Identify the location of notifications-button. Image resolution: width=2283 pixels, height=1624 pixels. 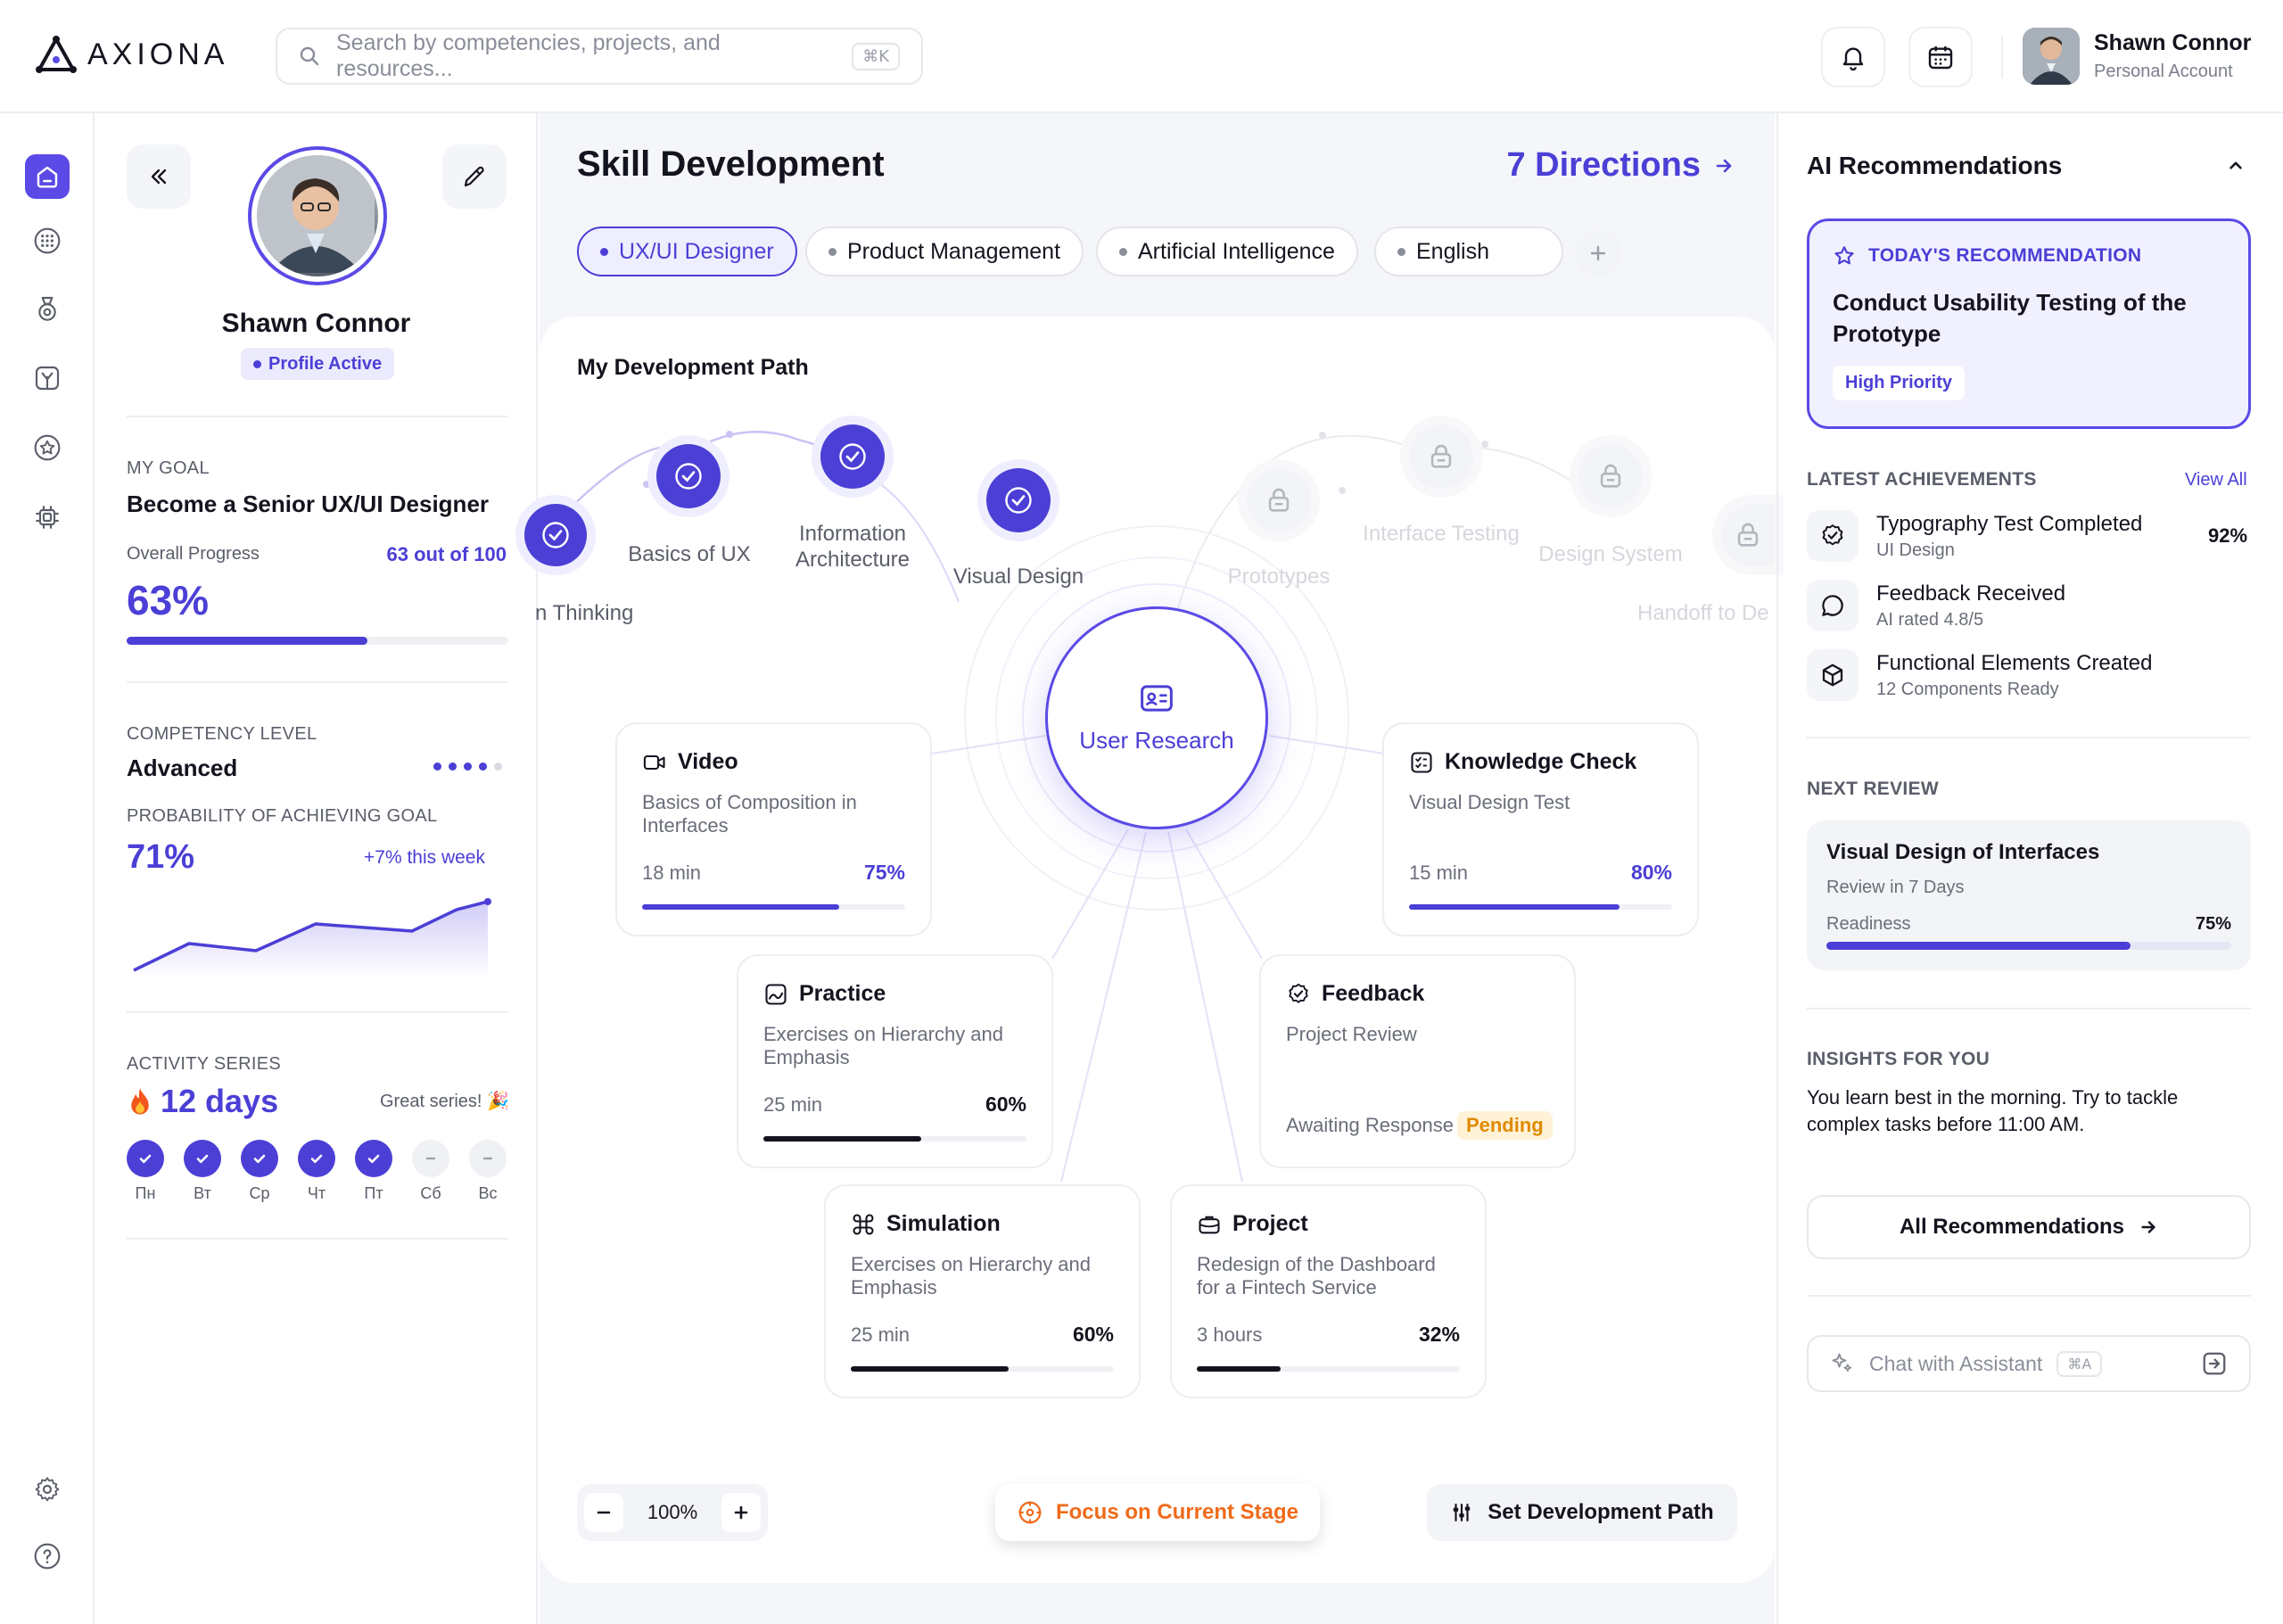
(1853, 57).